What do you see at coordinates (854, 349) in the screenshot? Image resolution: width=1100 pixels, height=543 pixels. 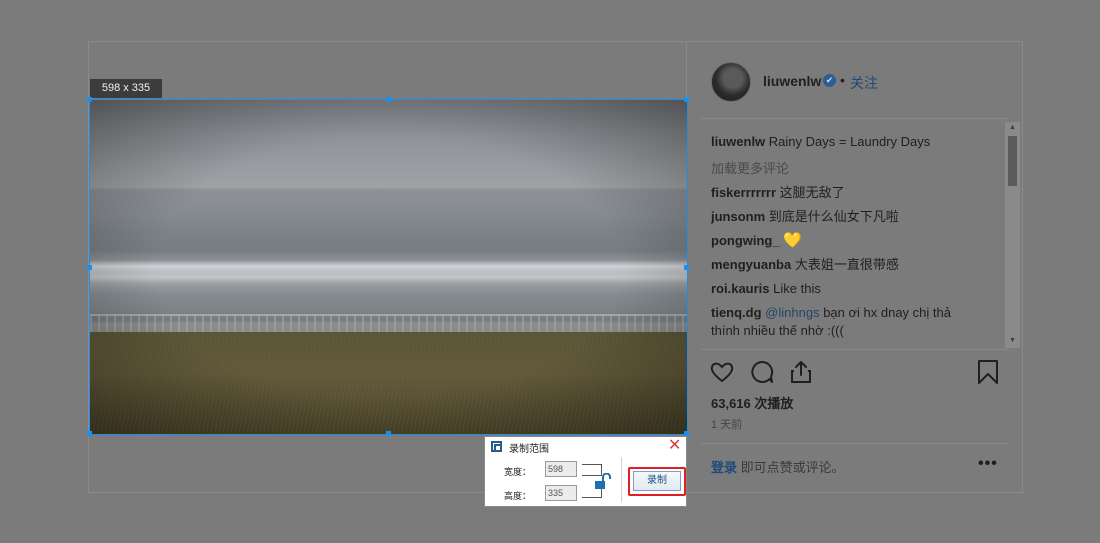 I see `comments-divider` at bounding box center [854, 349].